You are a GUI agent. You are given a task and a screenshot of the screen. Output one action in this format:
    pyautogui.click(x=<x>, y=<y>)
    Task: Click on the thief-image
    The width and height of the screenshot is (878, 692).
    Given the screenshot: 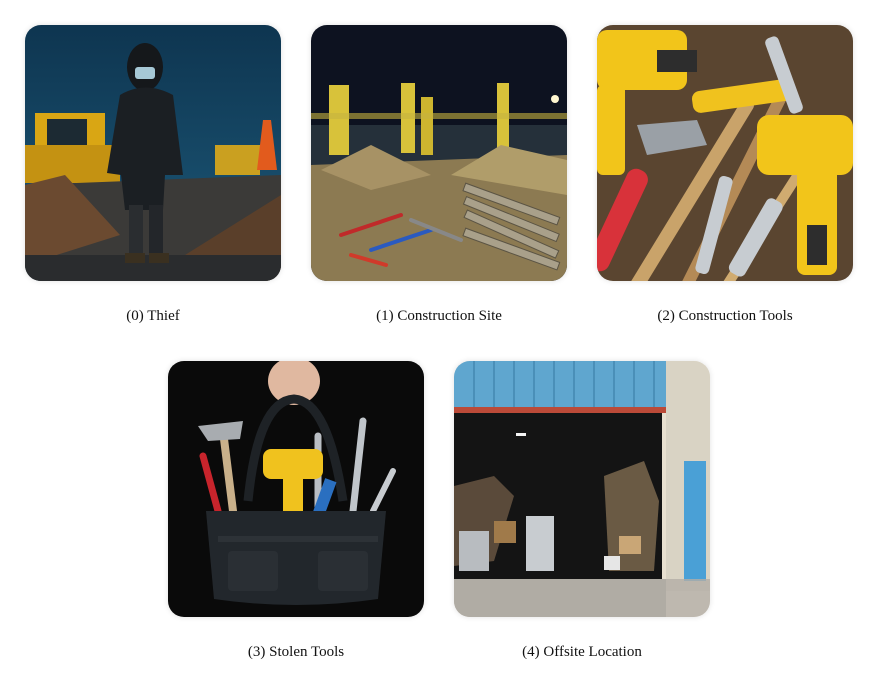 What is the action you would take?
    pyautogui.click(x=153, y=153)
    